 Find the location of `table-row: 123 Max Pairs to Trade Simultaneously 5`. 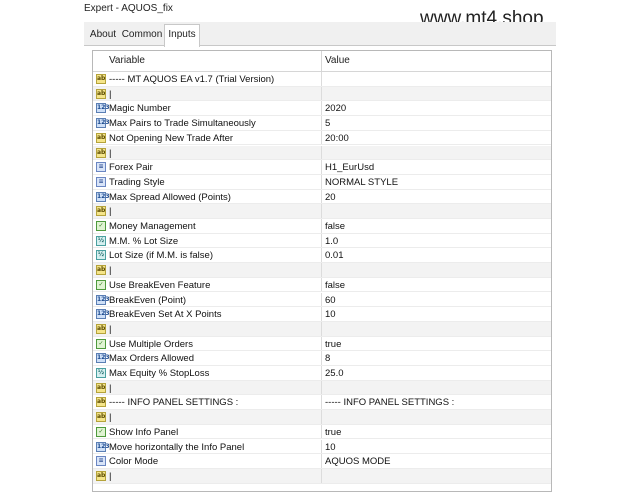

table-row: 123 Max Pairs to Trade Simultaneously 5 is located at coordinates (322, 123).